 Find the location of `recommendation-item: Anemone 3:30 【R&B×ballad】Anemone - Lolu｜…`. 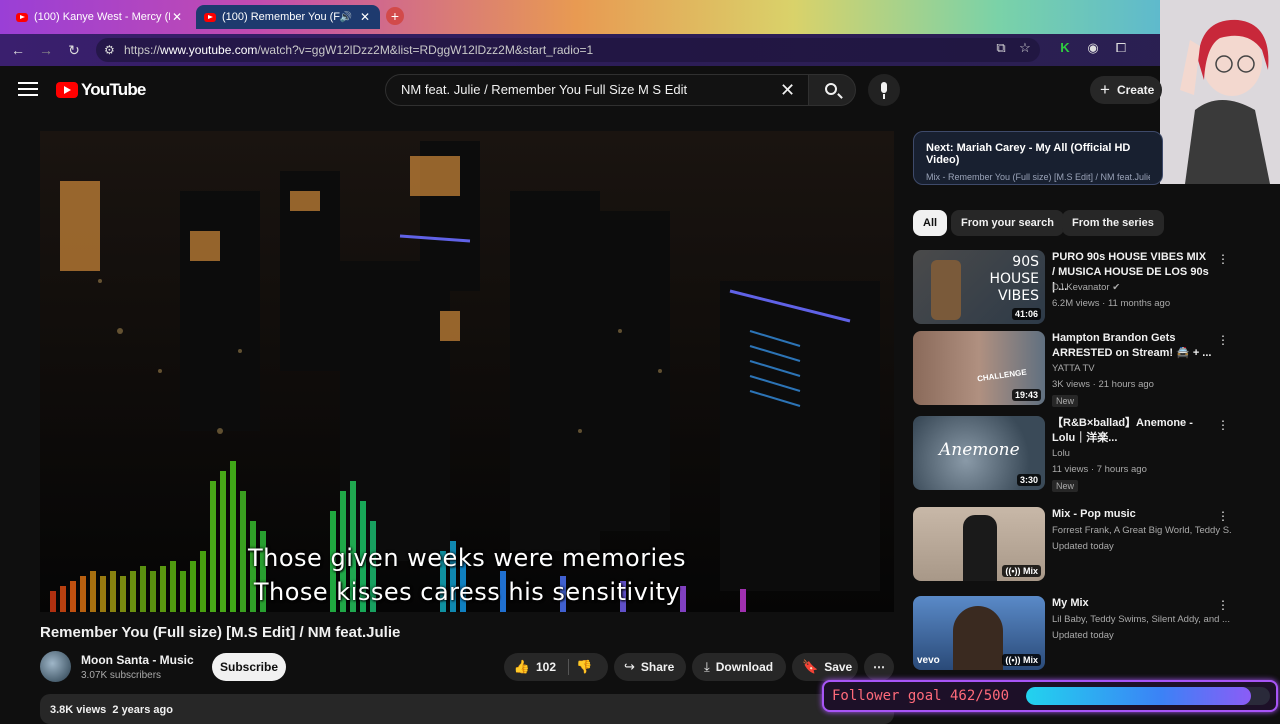

recommendation-item: Anemone 3:30 【R&B×ballad】Anemone - Lolu｜… is located at coordinates (1073, 454).